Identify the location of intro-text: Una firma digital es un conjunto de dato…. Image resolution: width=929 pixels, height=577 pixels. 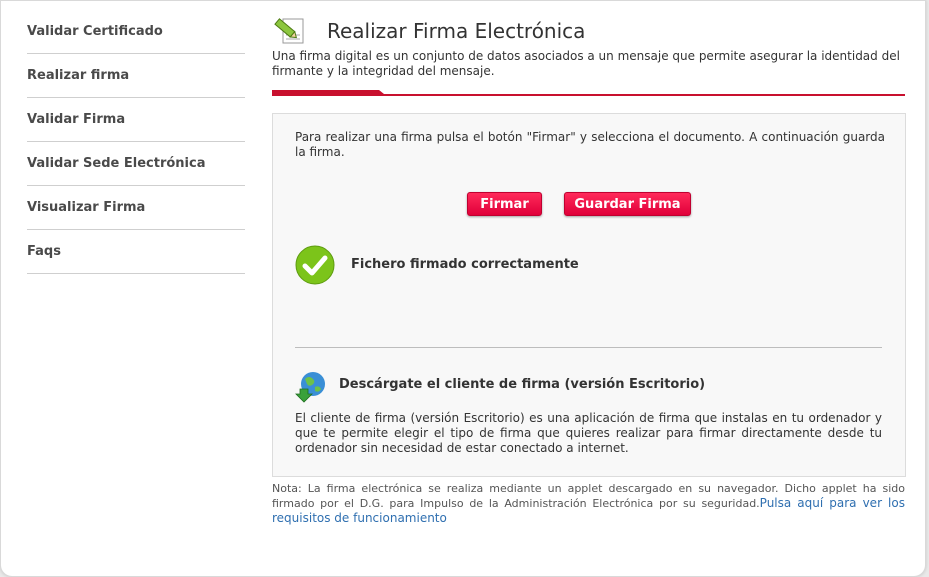
(586, 63).